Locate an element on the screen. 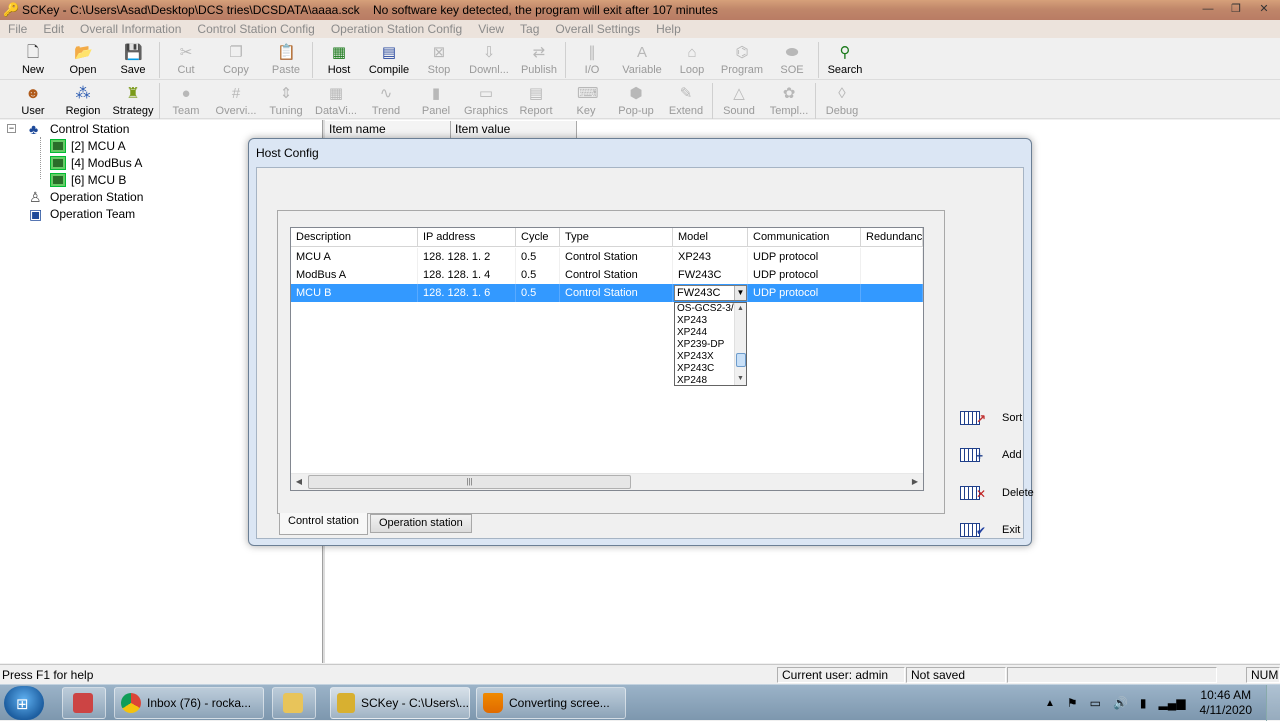  item-value-column-header: Item value is located at coordinates (514, 130).